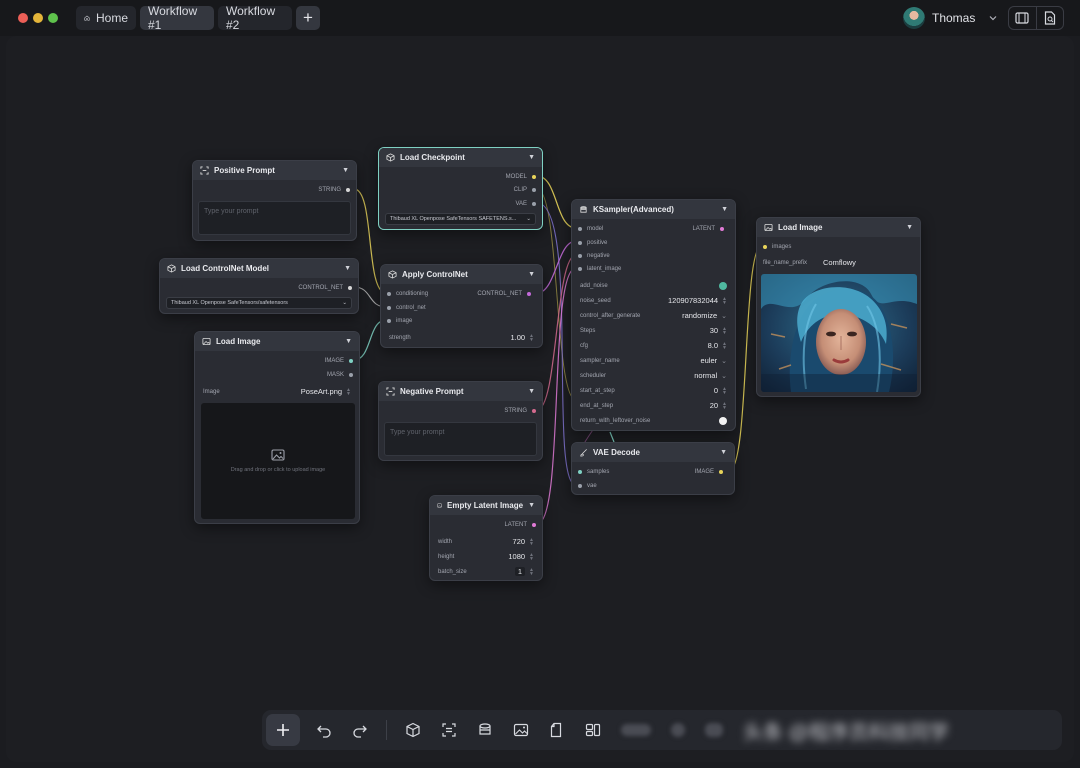 Image resolution: width=1080 pixels, height=768 pixels. I want to click on output-mask: MASK, so click(277, 375).